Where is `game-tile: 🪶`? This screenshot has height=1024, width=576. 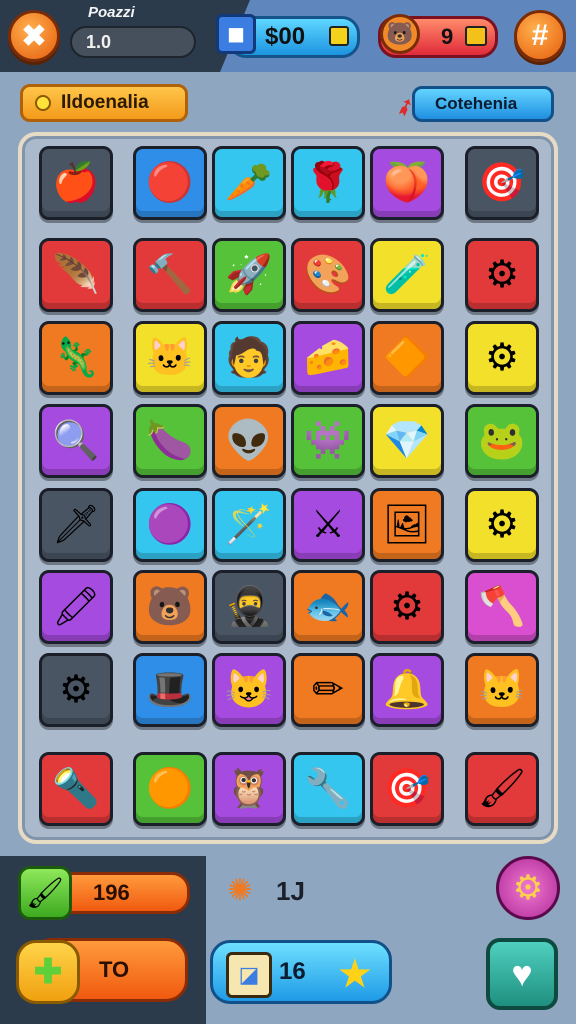
game-tile: 🪶 is located at coordinates (76, 275).